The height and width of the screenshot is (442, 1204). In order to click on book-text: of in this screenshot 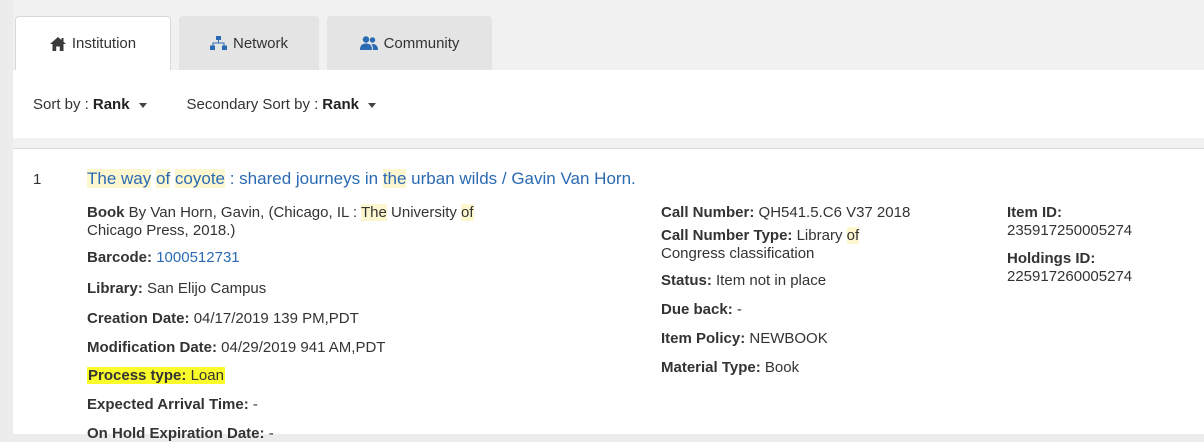, I will do `click(467, 212)`.